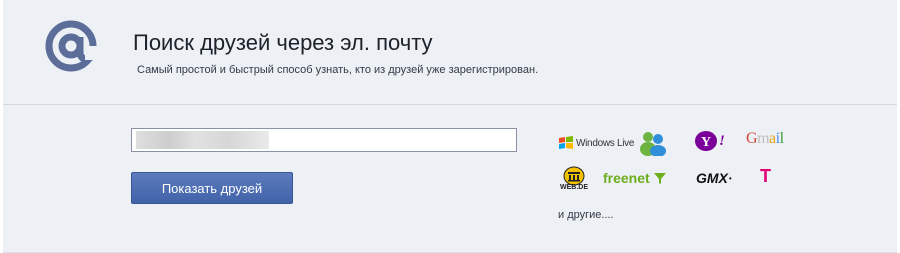  Describe the element at coordinates (283, 42) in the screenshot. I see `page-title: Поиск друзей через эл. почту` at that location.